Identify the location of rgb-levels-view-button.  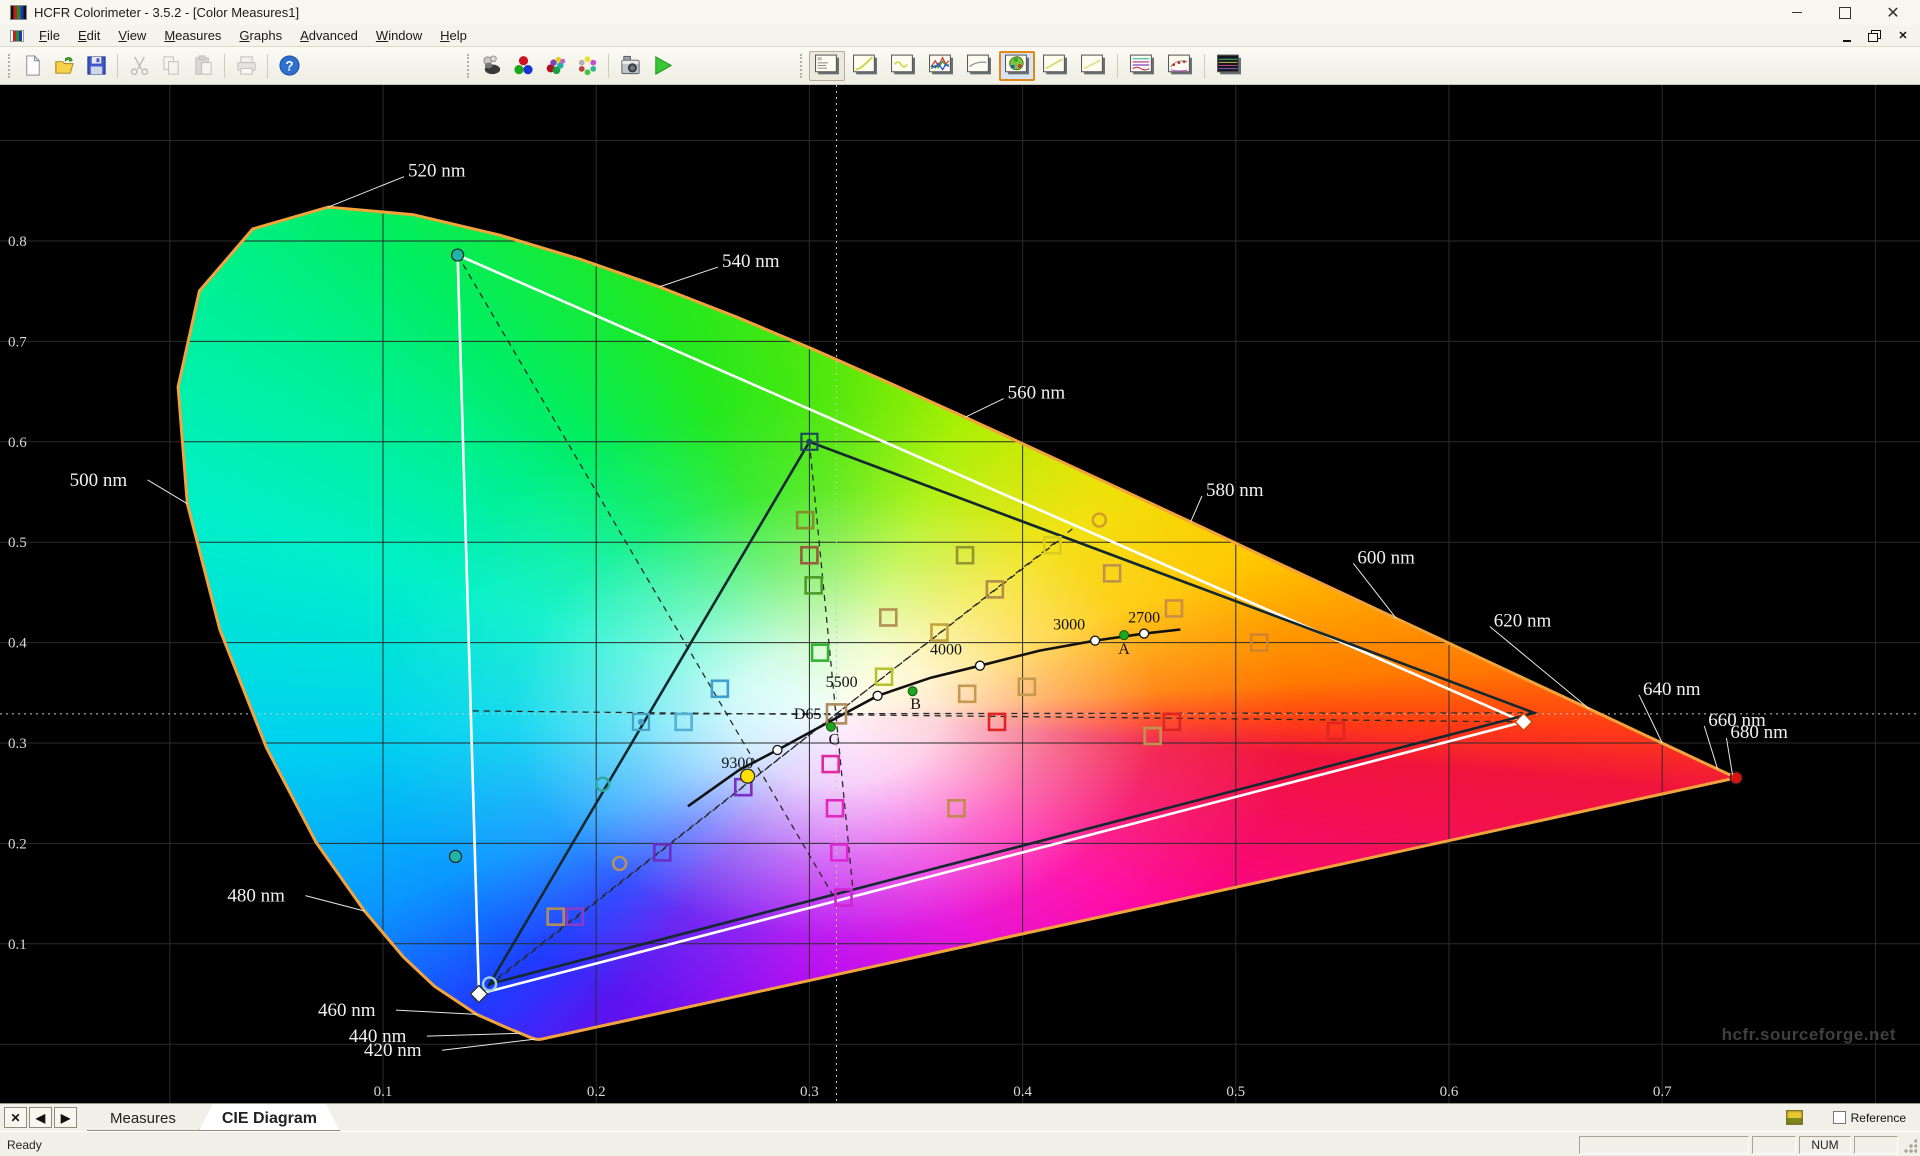
(941, 66).